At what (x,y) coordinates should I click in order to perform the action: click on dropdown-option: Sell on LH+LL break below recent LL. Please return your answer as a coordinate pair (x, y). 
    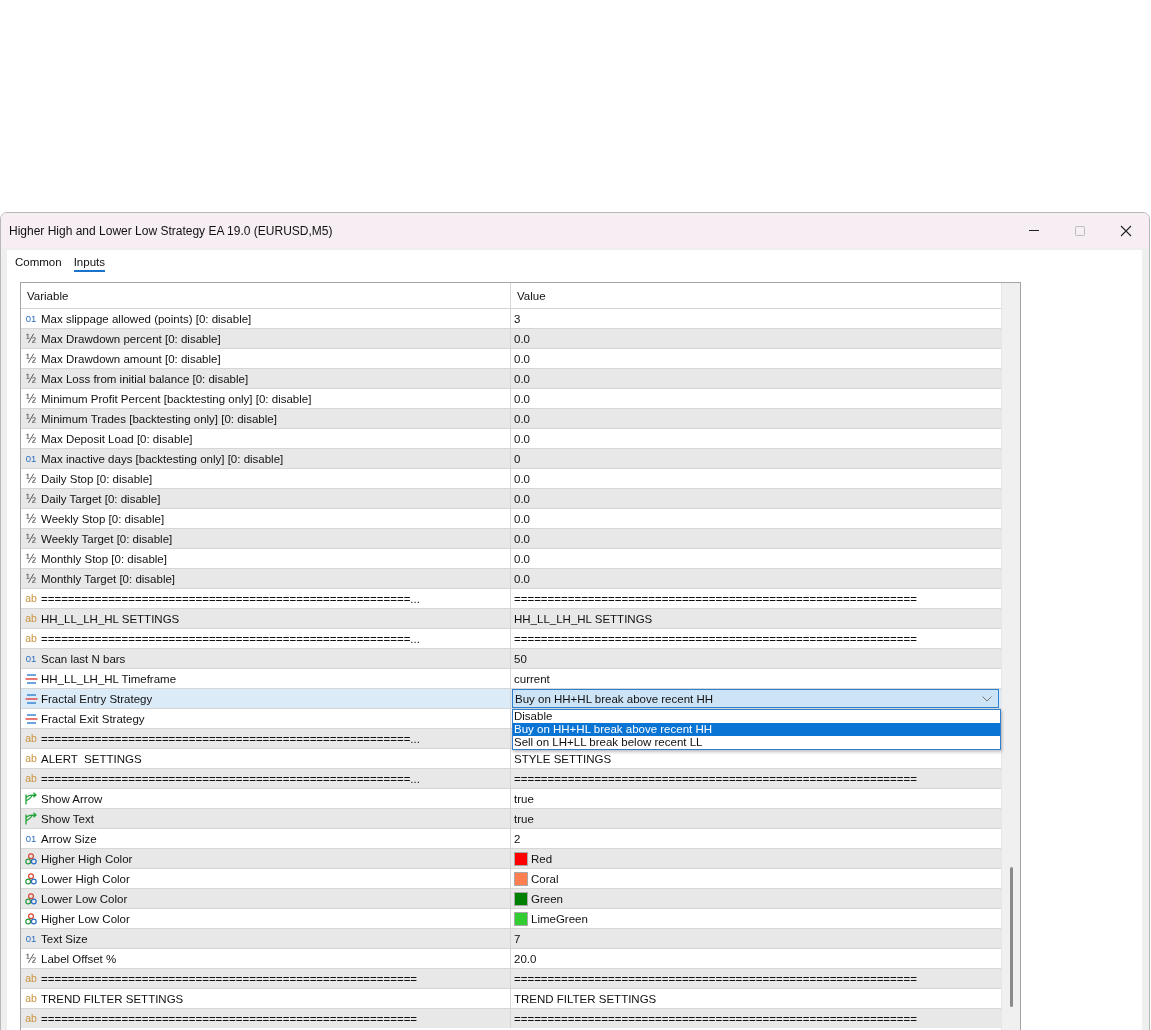
    Looking at the image, I should click on (756, 742).